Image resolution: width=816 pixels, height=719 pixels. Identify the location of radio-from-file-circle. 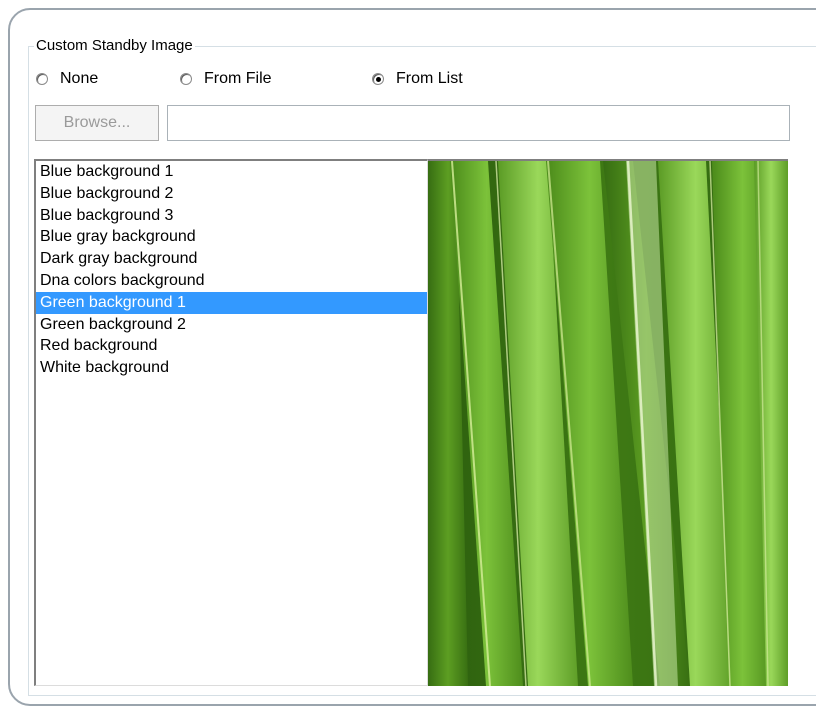
(186, 79).